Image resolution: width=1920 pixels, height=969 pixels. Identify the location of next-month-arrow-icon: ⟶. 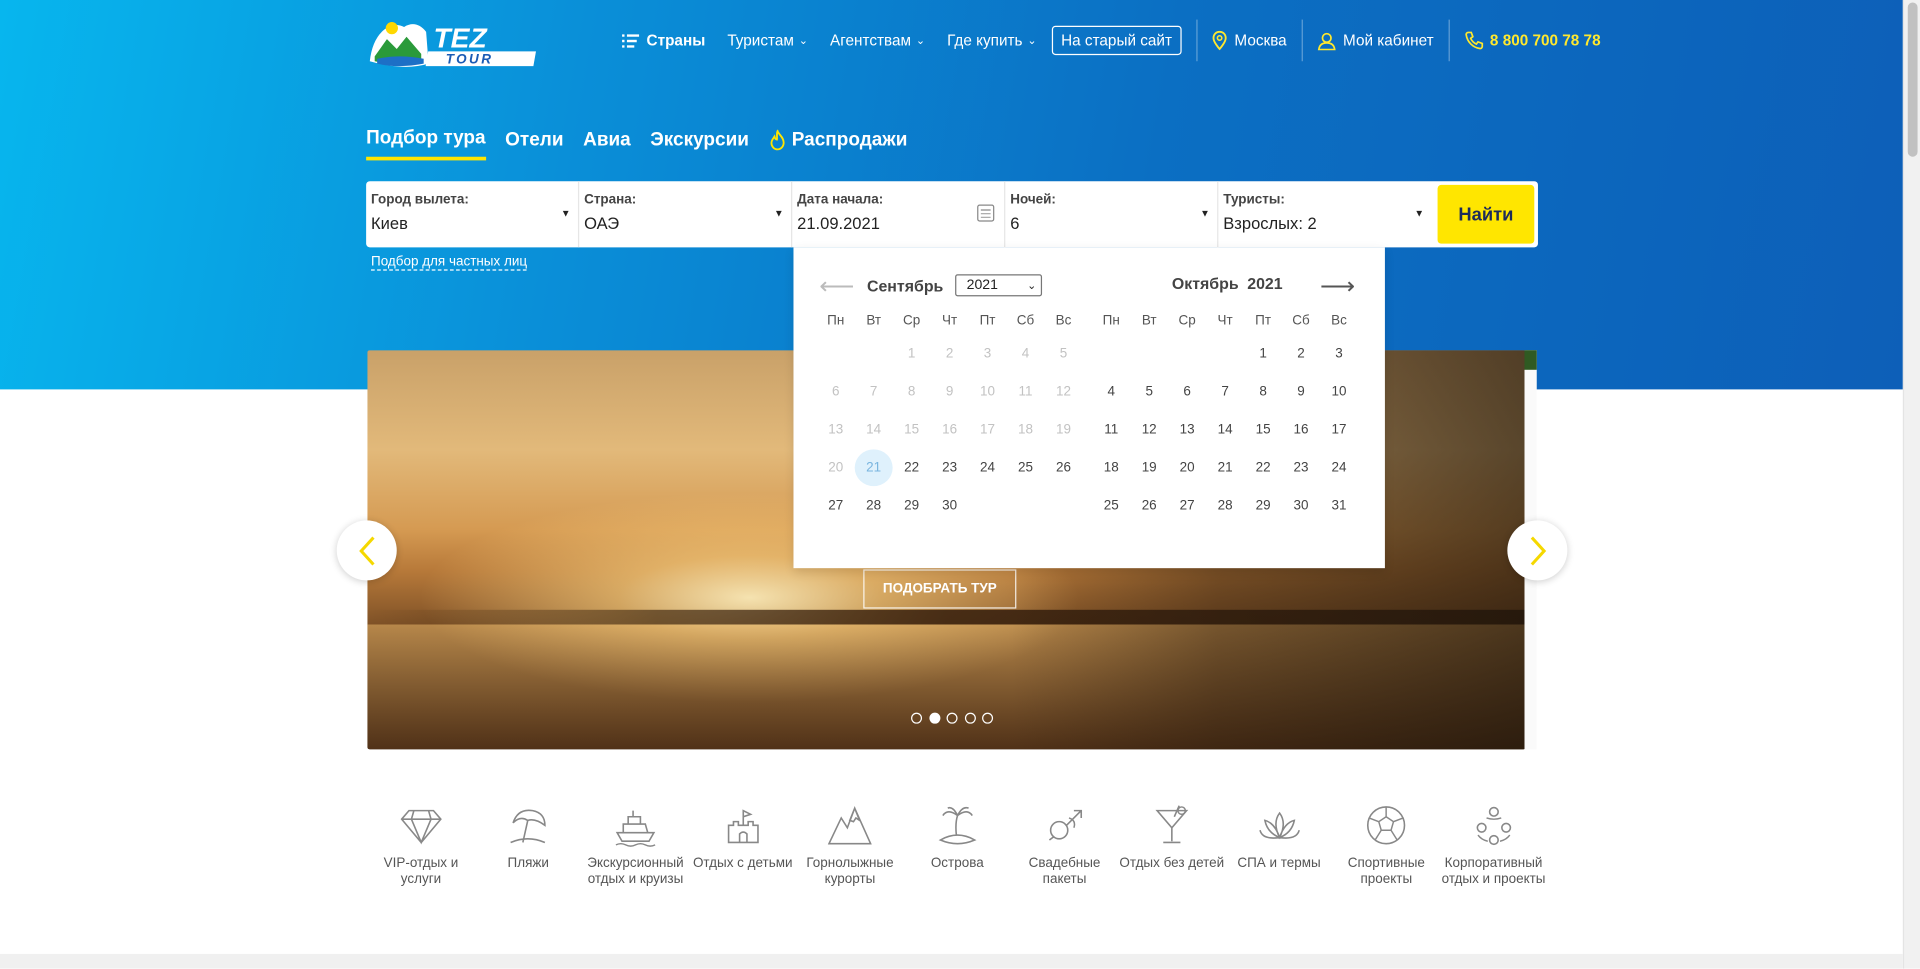
(1337, 286).